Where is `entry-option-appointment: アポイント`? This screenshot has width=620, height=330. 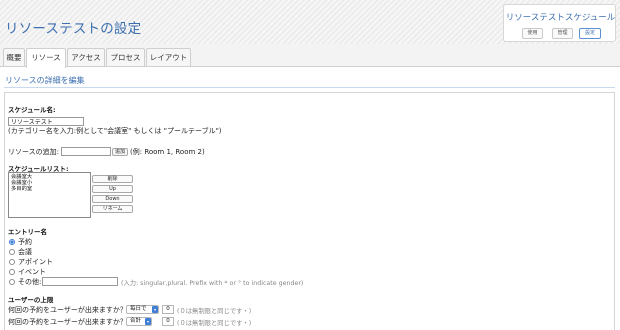
entry-option-appointment: アポイント is located at coordinates (31, 261).